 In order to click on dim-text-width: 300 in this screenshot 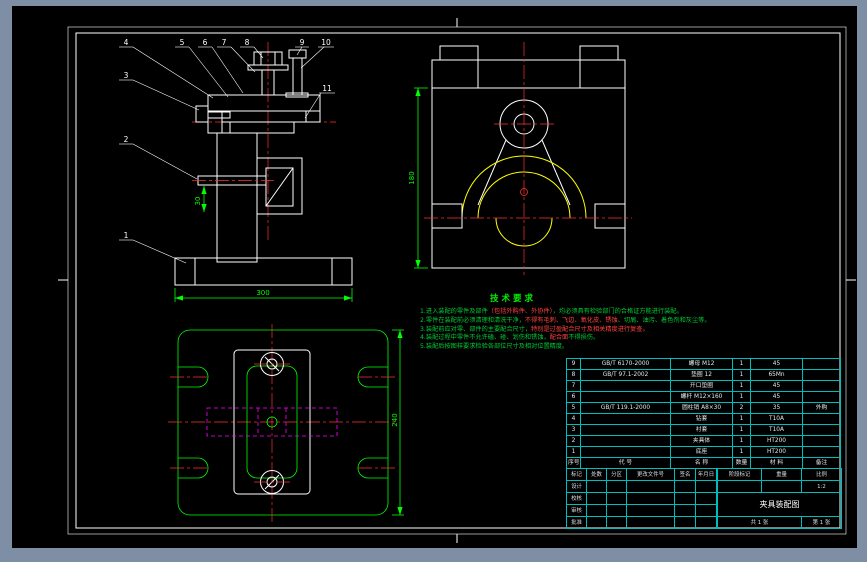, I will do `click(262, 293)`.